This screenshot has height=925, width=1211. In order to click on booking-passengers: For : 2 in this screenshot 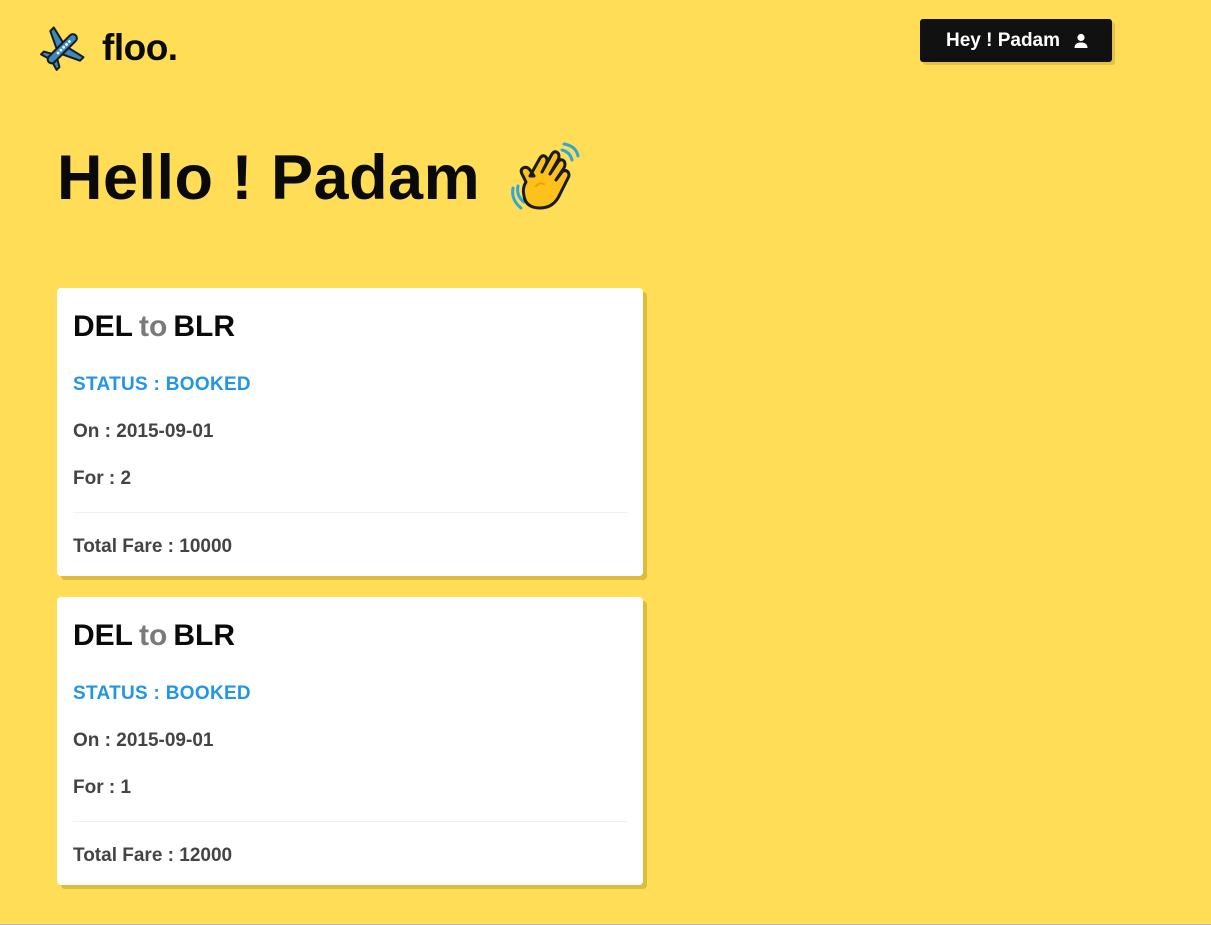, I will do `click(102, 478)`.